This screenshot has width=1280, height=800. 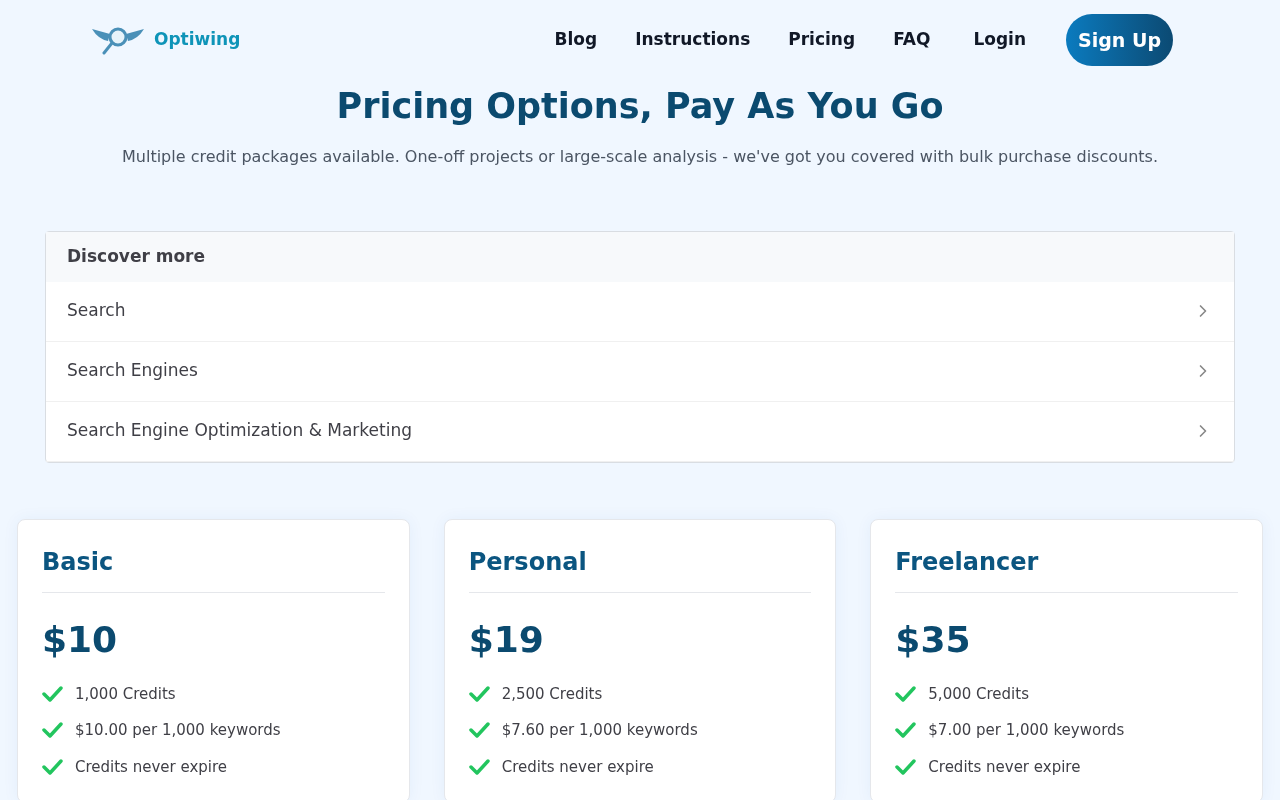 I want to click on winged-magnifier-logo-icon, so click(x=118, y=40).